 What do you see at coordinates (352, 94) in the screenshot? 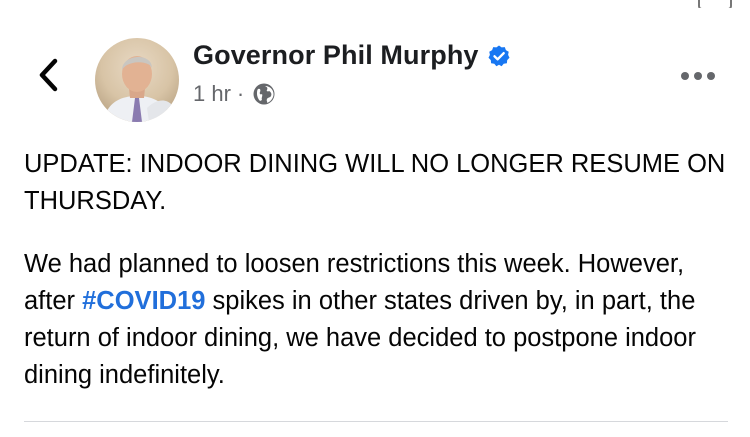
I see `post-meta: 1 hr ·` at bounding box center [352, 94].